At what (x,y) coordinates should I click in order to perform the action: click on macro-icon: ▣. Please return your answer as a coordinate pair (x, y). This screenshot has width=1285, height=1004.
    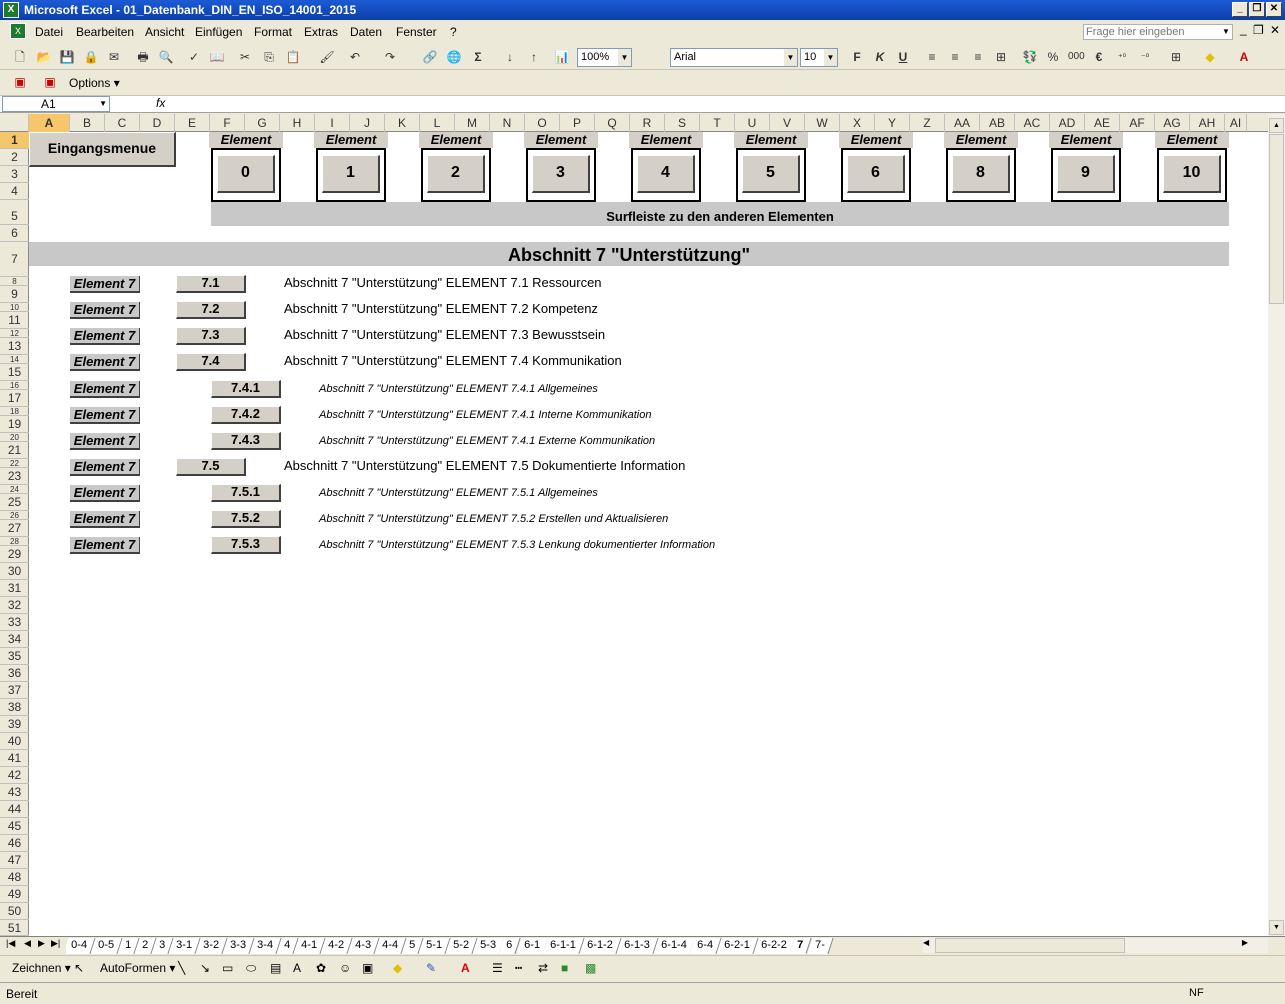
    Looking at the image, I should click on (50, 82).